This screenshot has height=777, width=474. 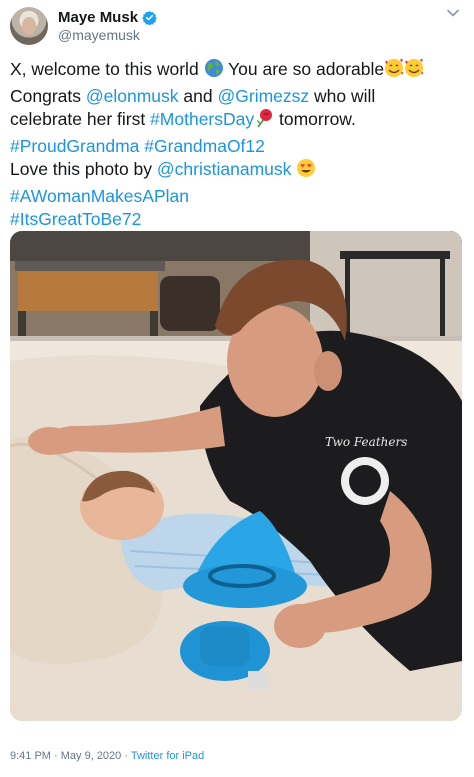 I want to click on tweet-header: Maye Musk @mayemusk, so click(x=83, y=26).